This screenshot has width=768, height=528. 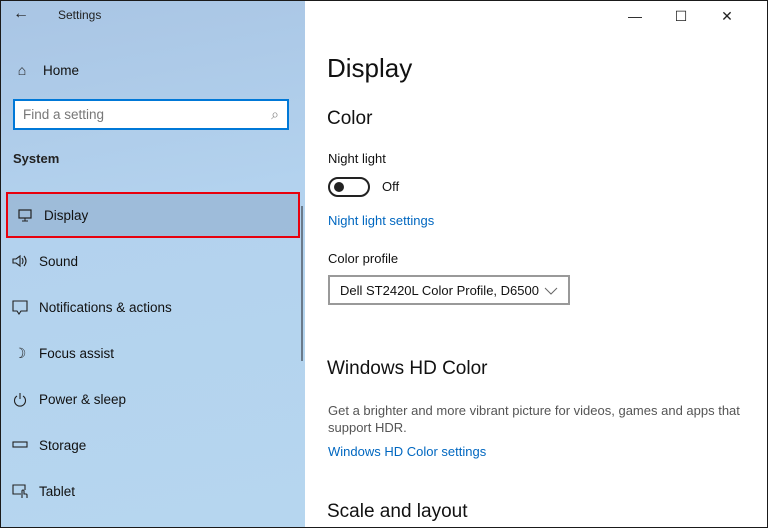 What do you see at coordinates (407, 451) in the screenshot?
I see `hd-color-settings-link: Windows HD Color settings` at bounding box center [407, 451].